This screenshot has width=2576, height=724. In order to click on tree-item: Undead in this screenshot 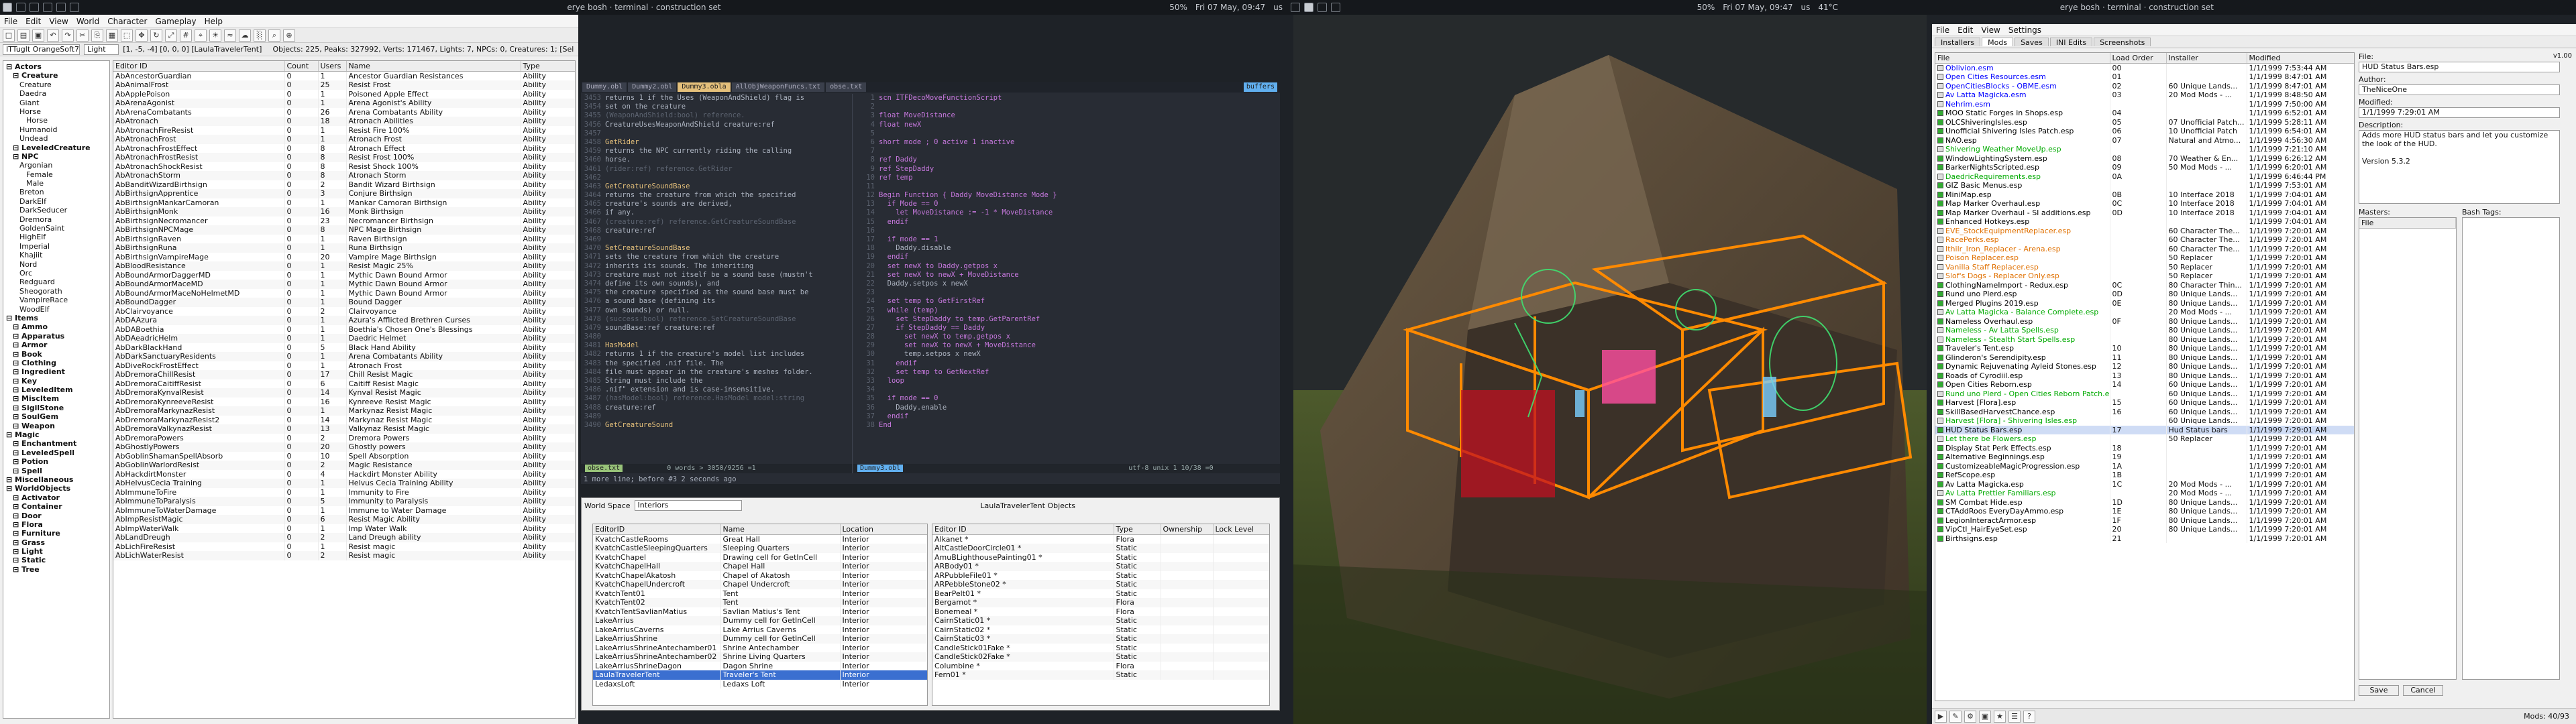, I will do `click(56, 138)`.